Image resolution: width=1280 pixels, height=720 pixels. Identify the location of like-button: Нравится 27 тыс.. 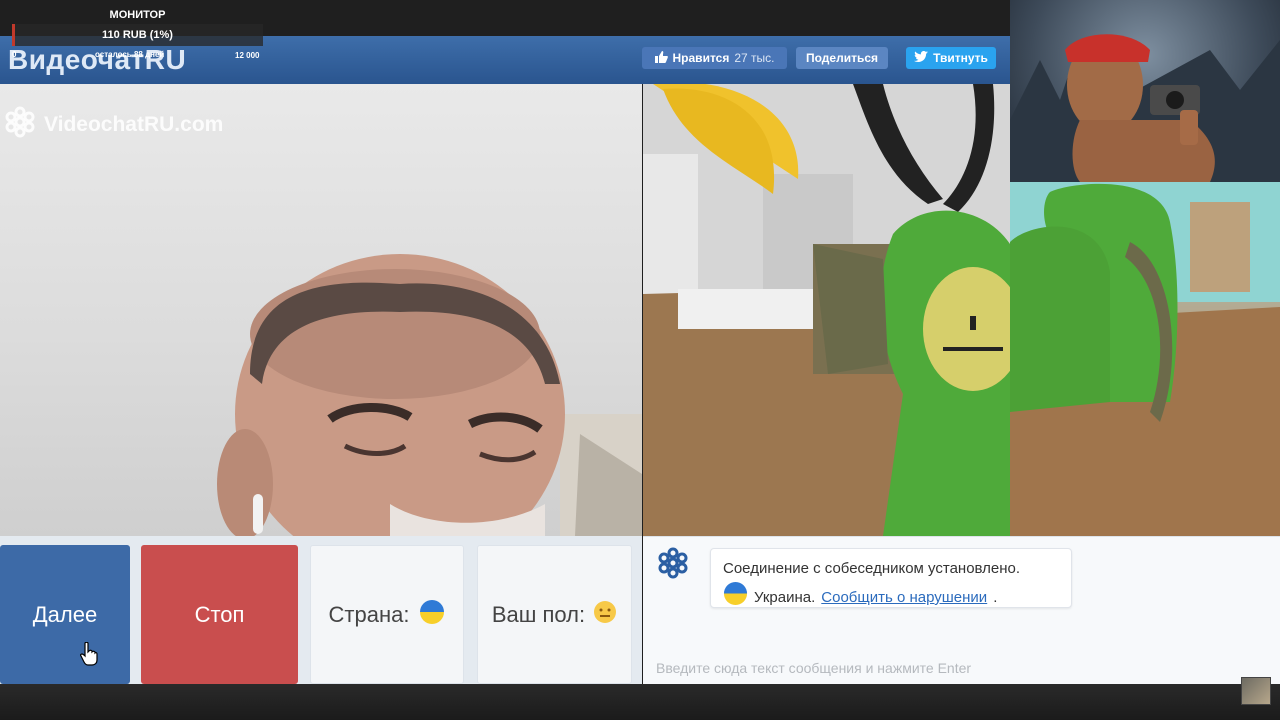
(714, 58).